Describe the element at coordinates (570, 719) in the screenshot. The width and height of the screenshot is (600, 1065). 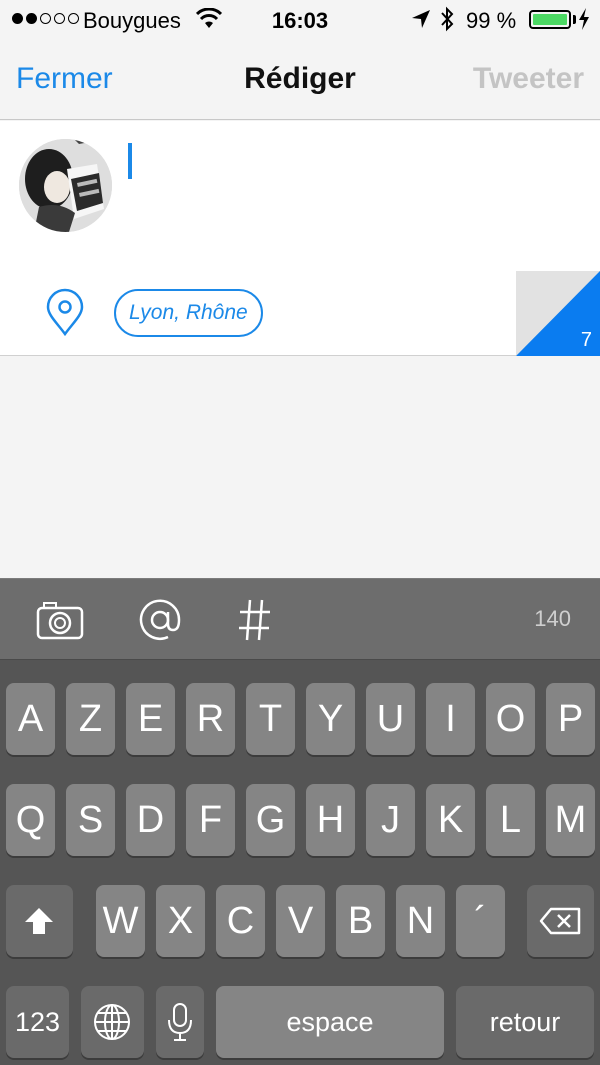
I see `key-p: P` at that location.